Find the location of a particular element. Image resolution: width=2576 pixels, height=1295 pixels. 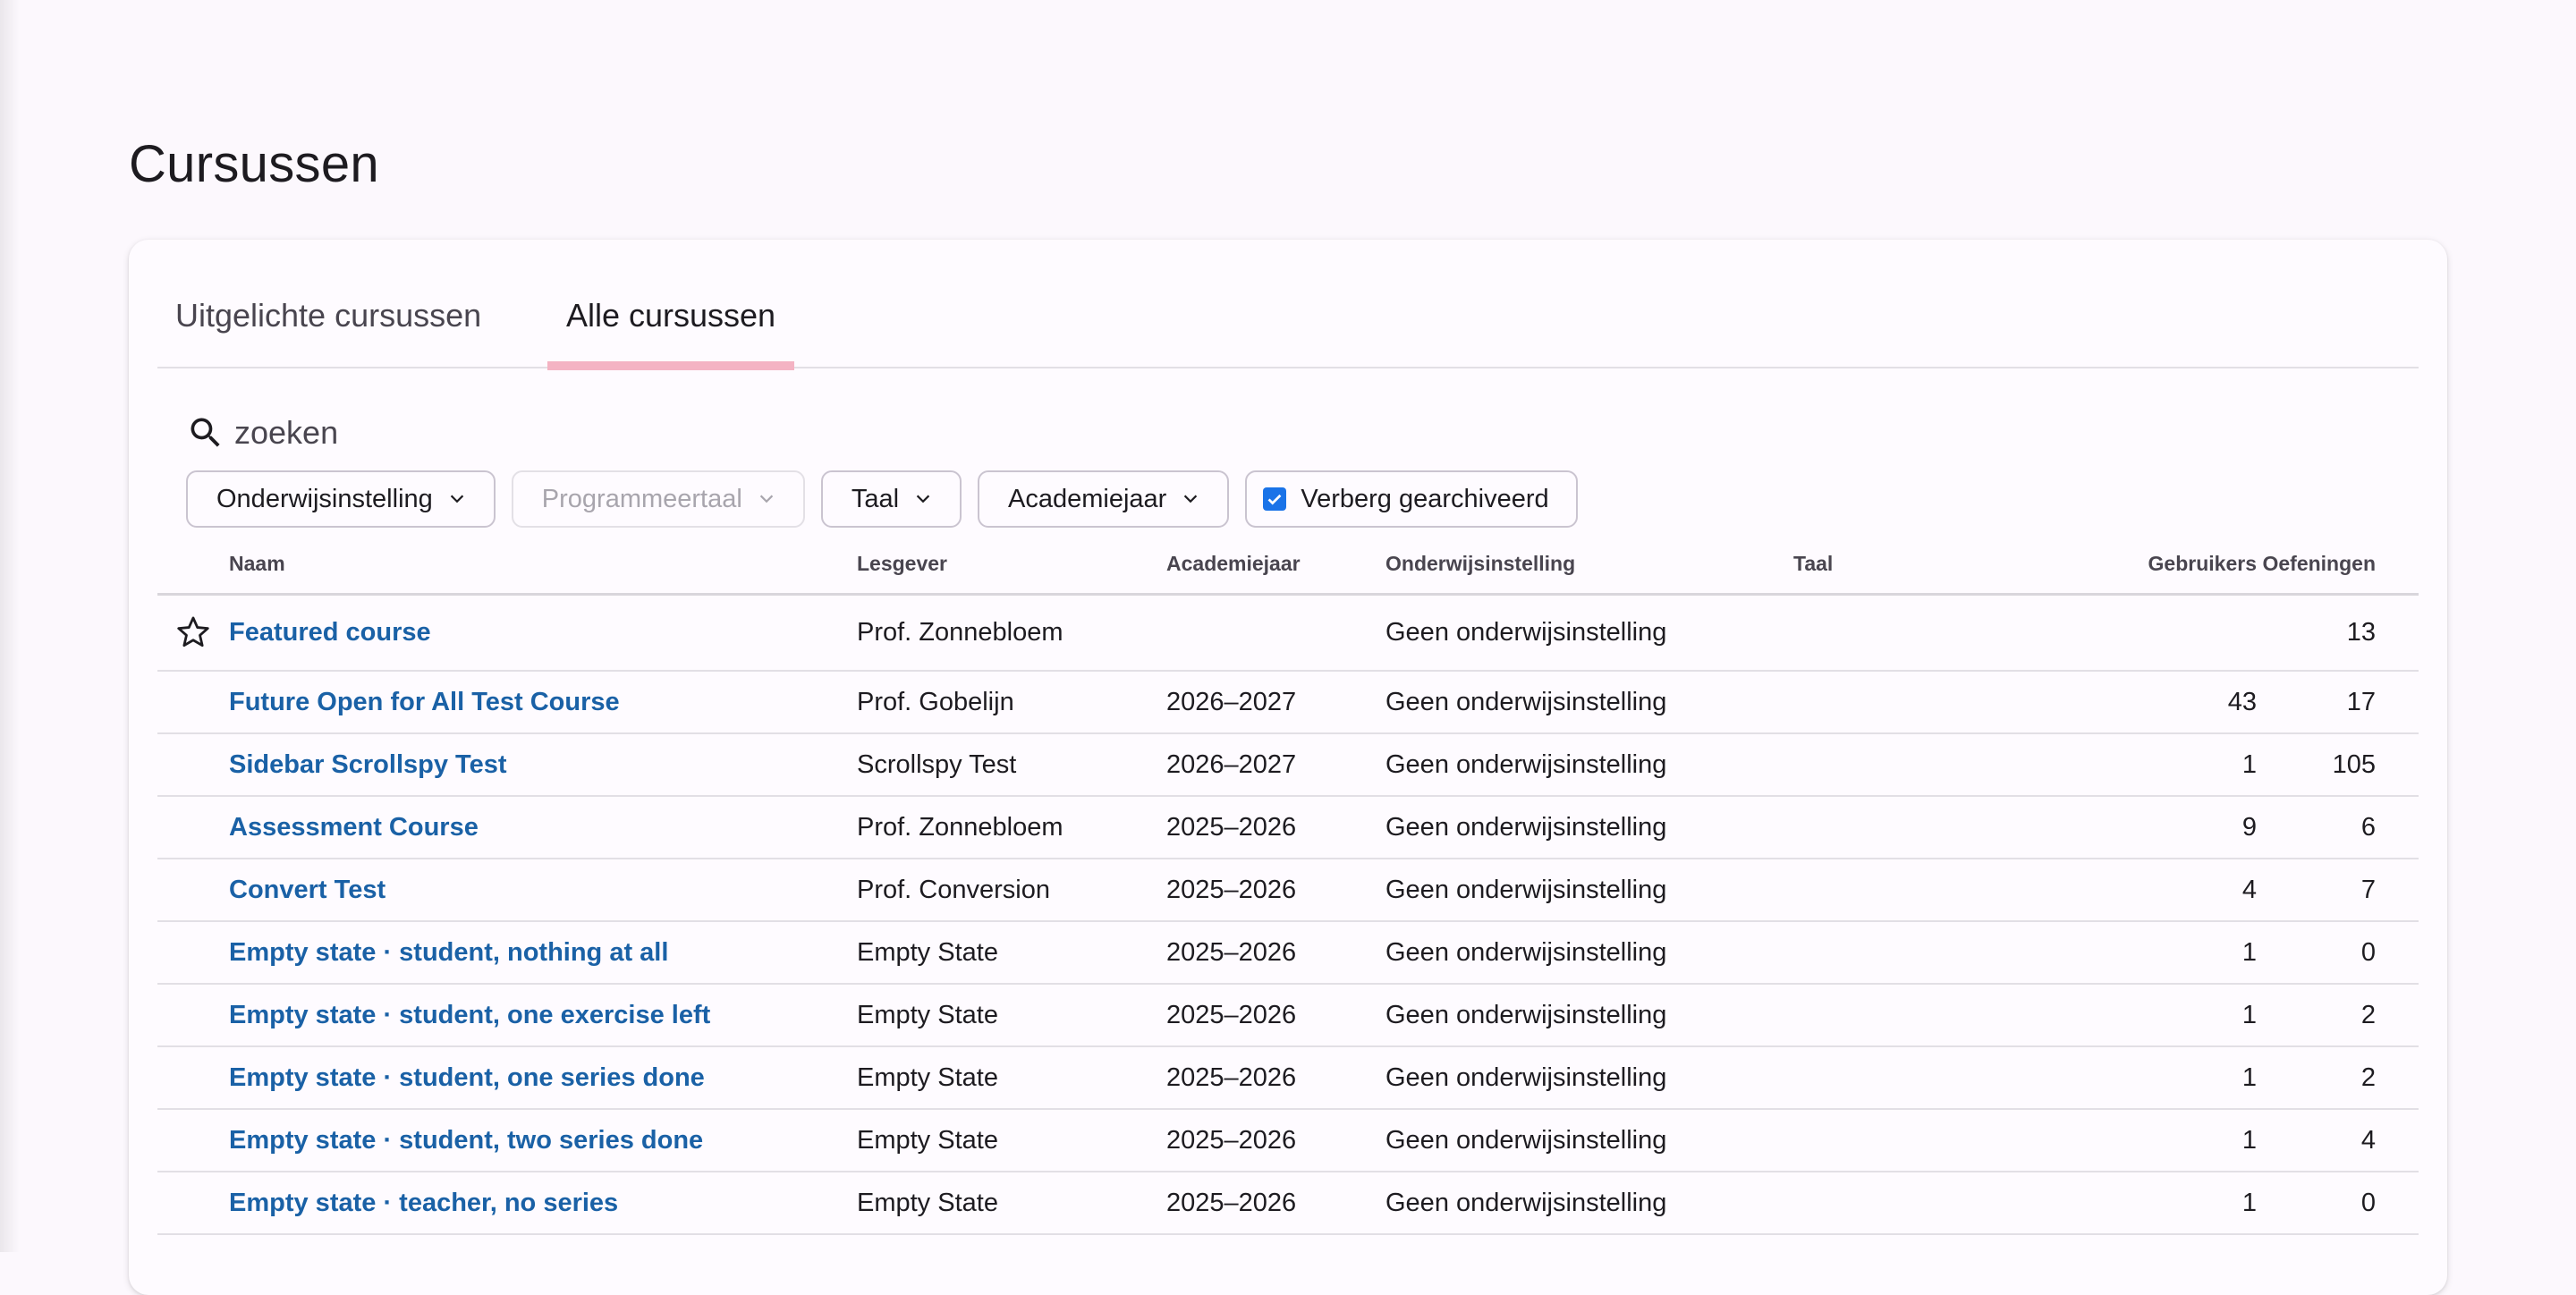

academic-year-filter: Academiejaar is located at coordinates (1104, 499).